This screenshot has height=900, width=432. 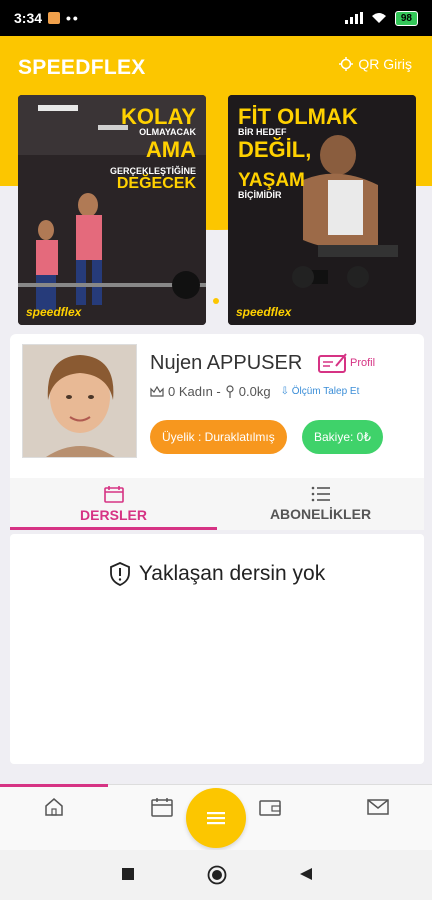 I want to click on avatar, so click(x=79, y=401).